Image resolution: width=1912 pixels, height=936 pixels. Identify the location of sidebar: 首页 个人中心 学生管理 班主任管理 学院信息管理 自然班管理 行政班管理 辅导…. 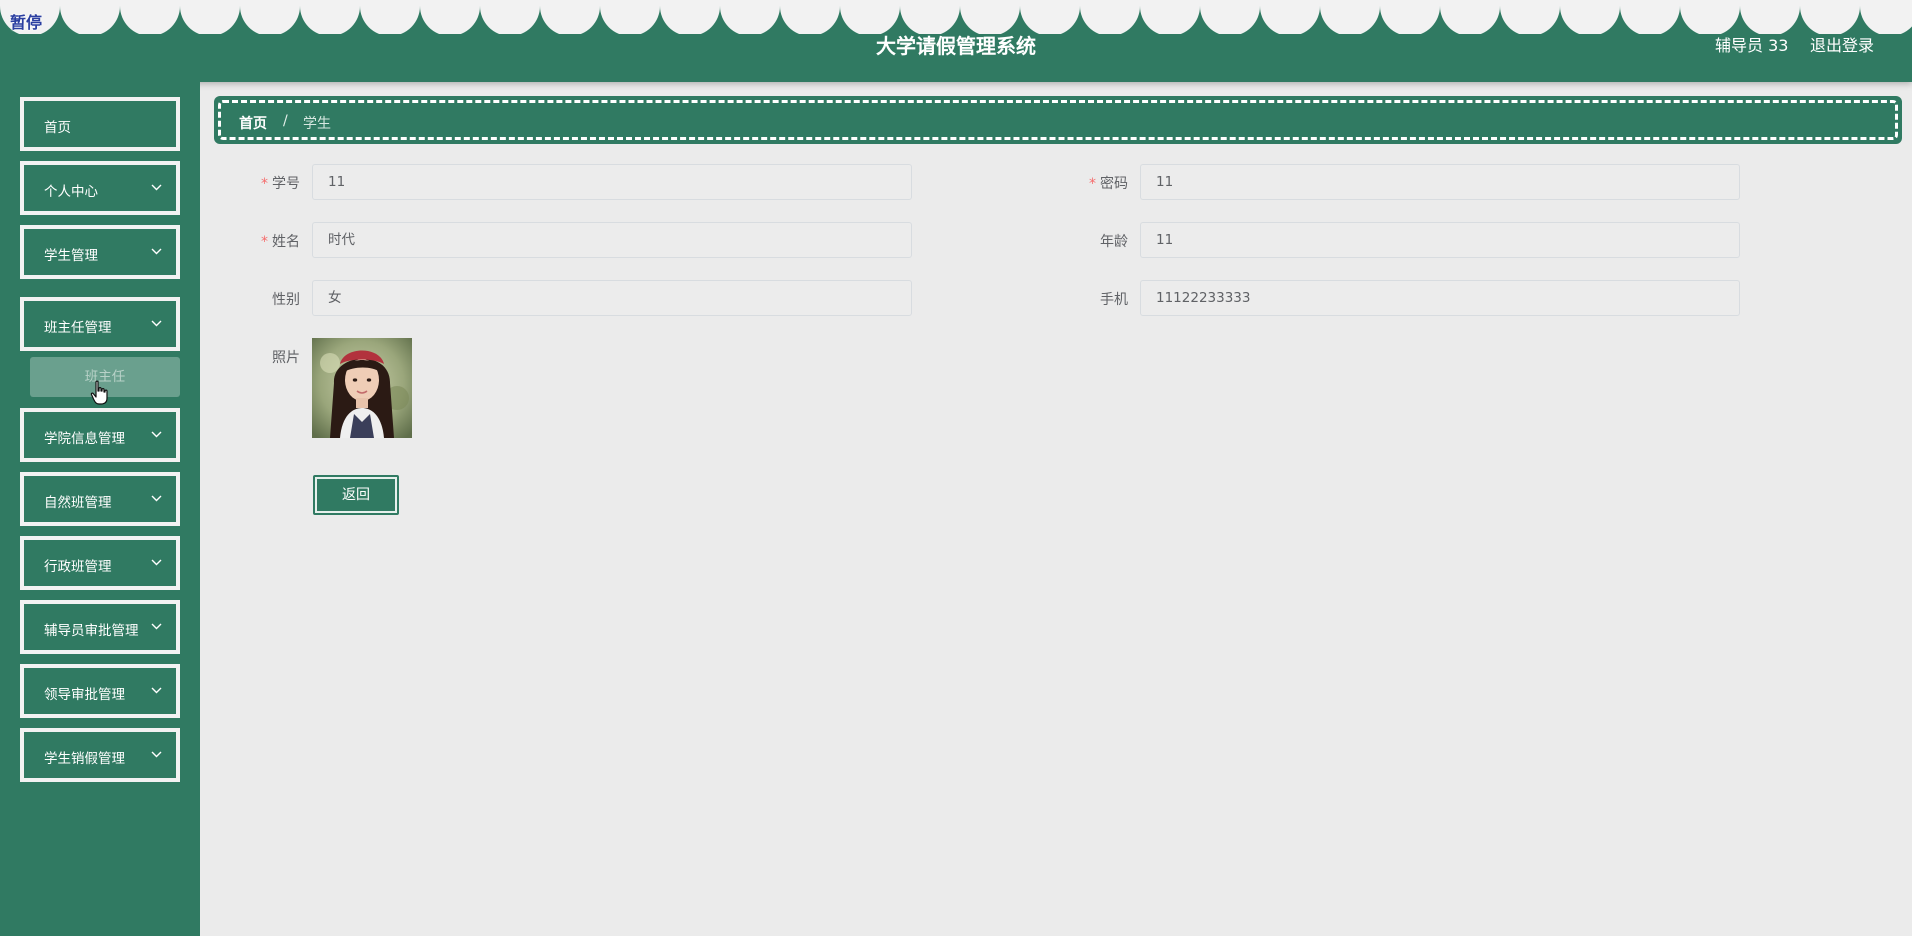
(100, 509).